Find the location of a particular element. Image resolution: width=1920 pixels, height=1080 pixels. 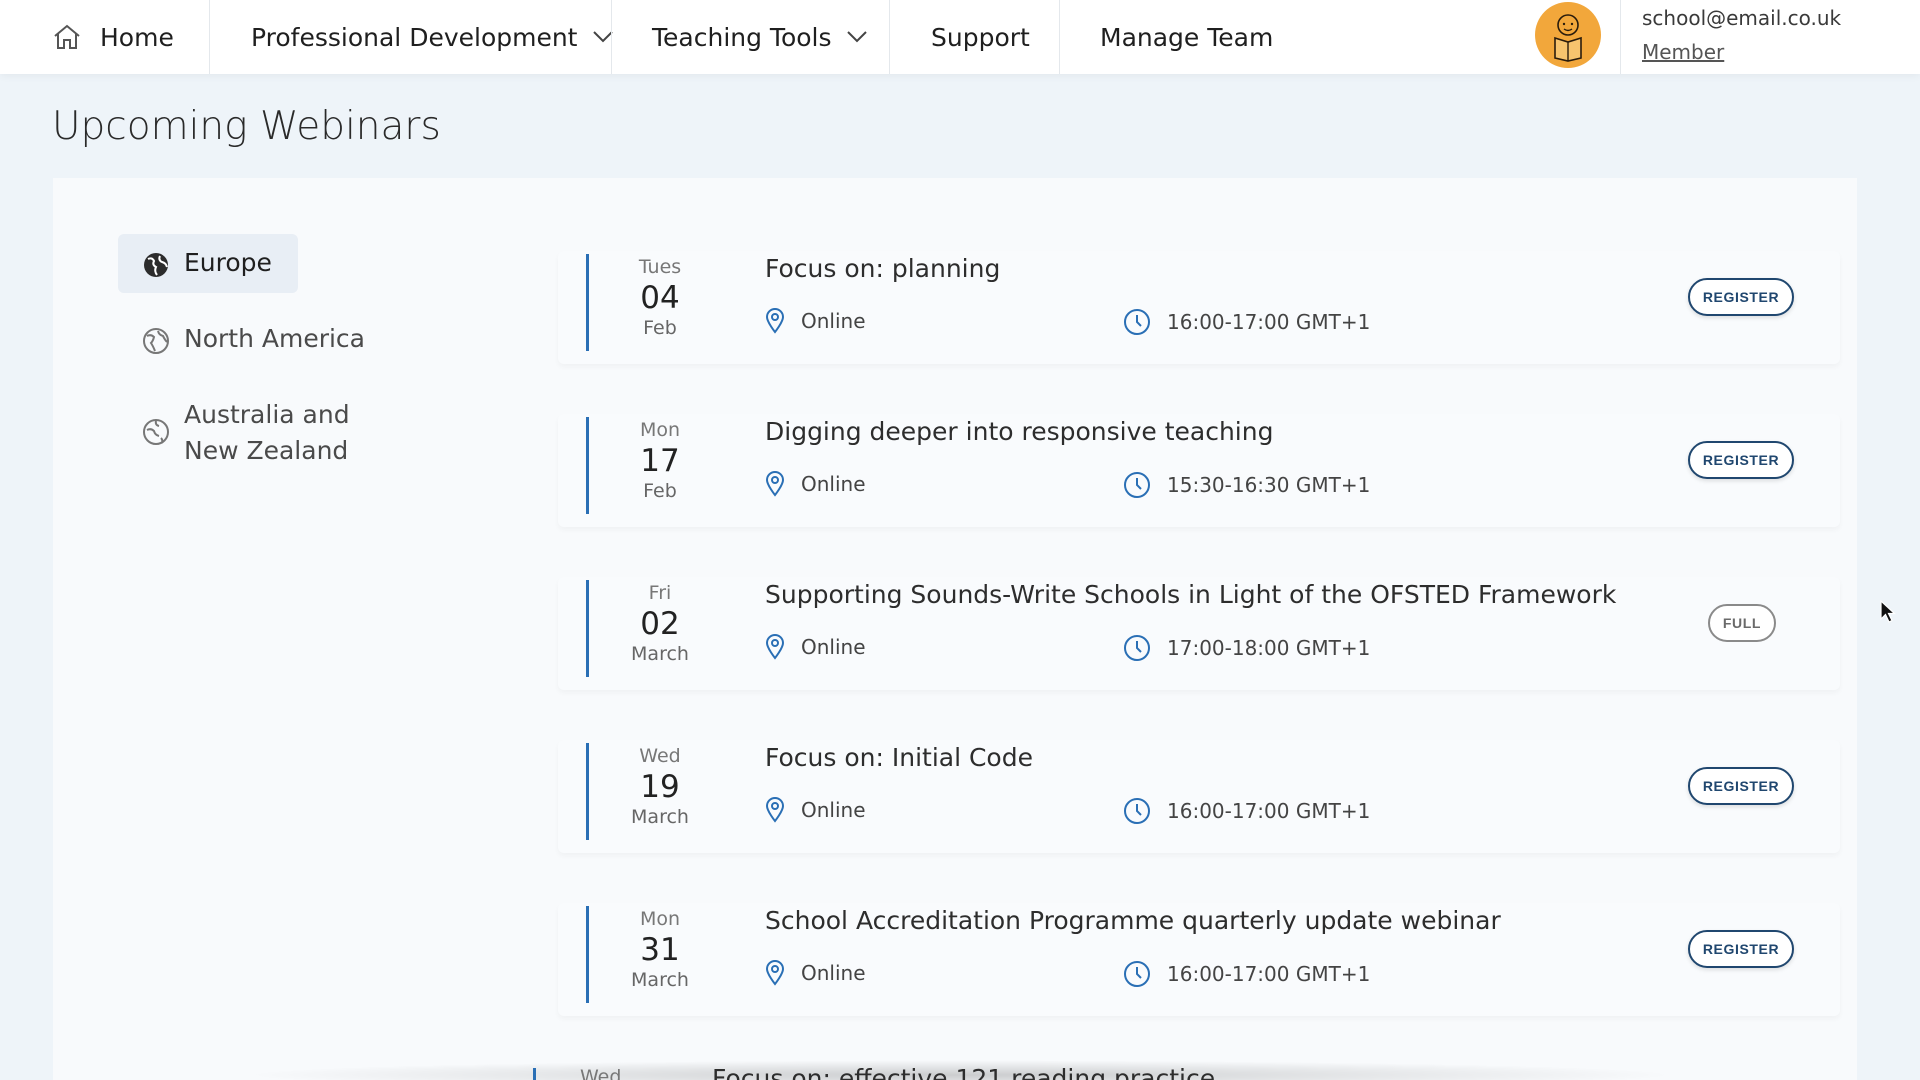

avatar is located at coordinates (1568, 35).